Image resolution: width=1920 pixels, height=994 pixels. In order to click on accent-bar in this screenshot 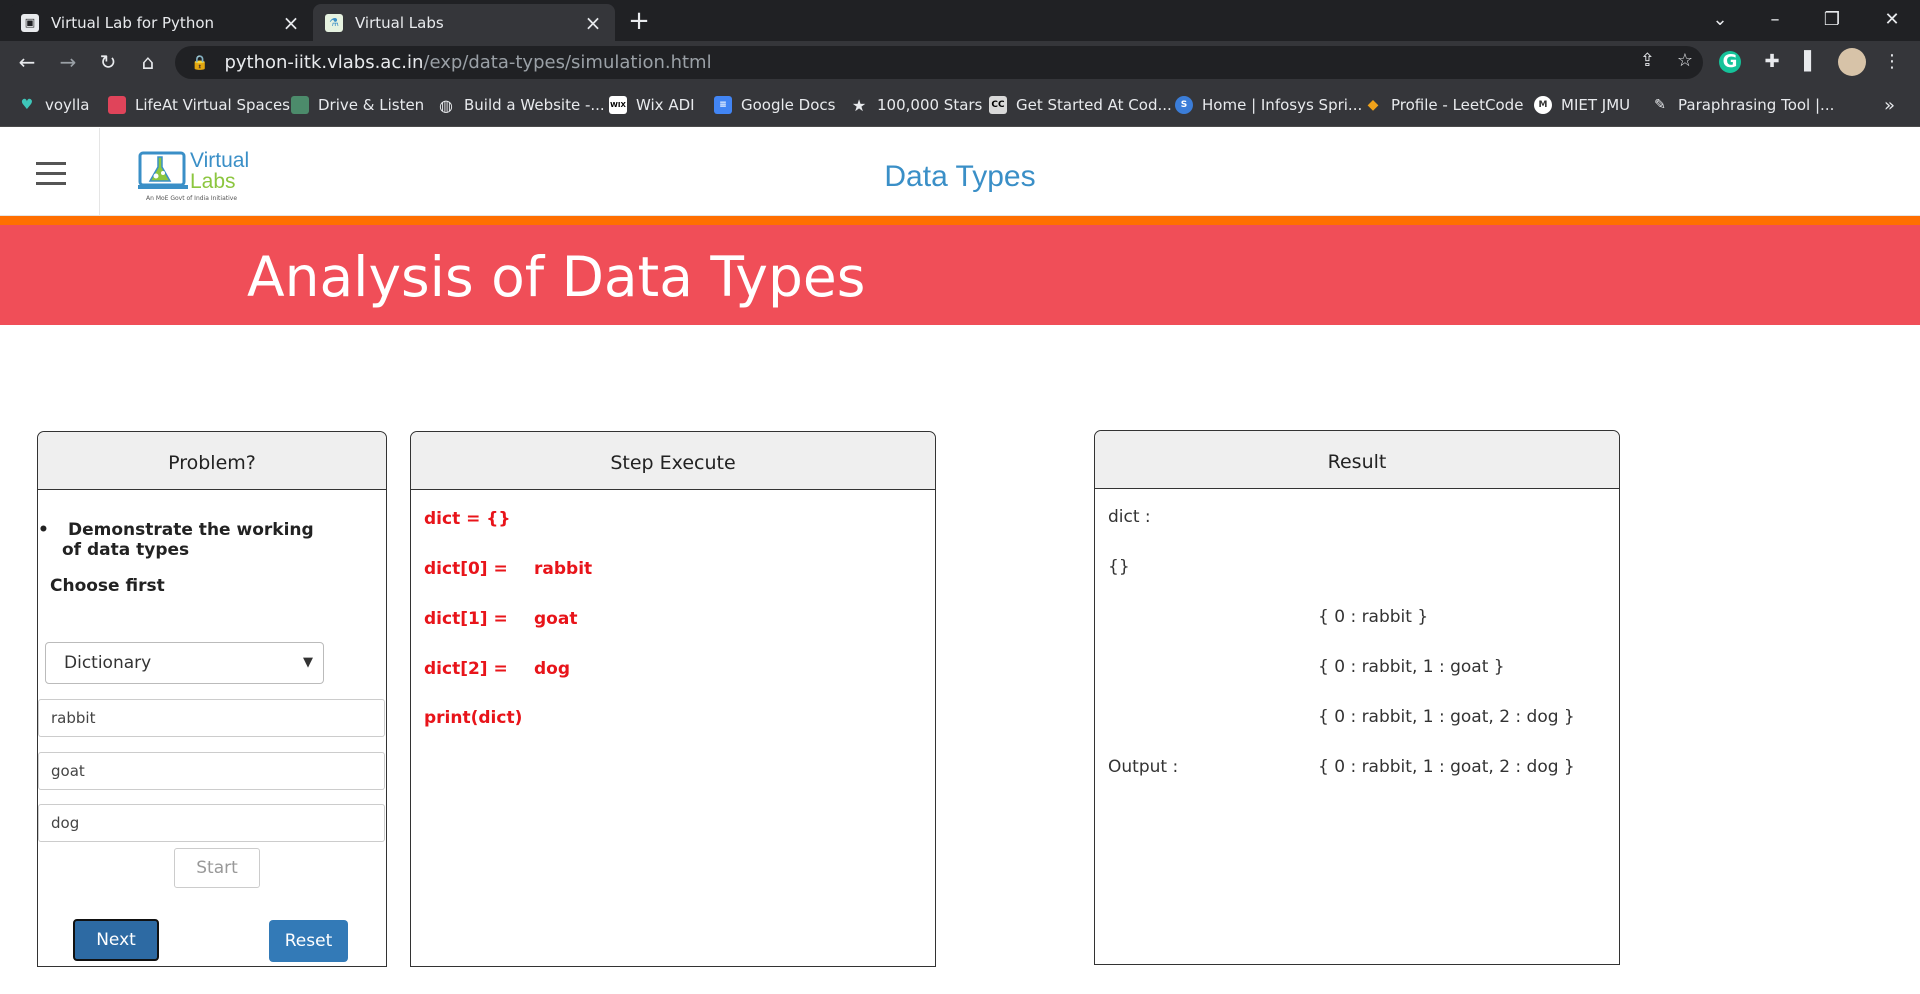, I will do `click(960, 220)`.